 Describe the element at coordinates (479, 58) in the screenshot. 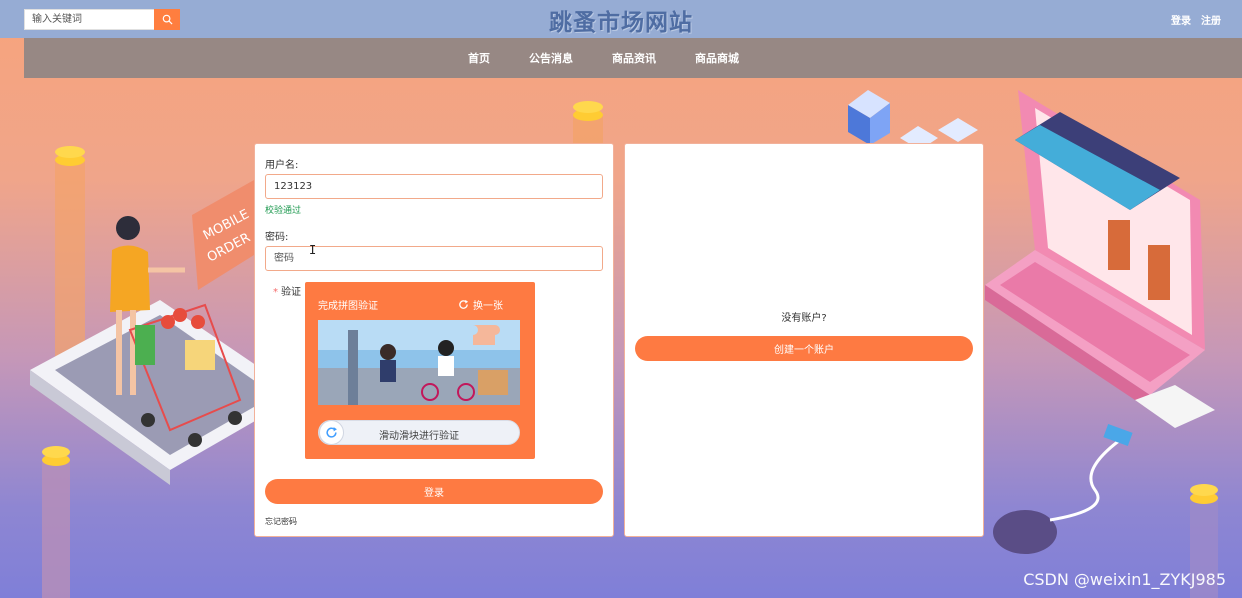

I see `nav-item-home: 首页` at that location.